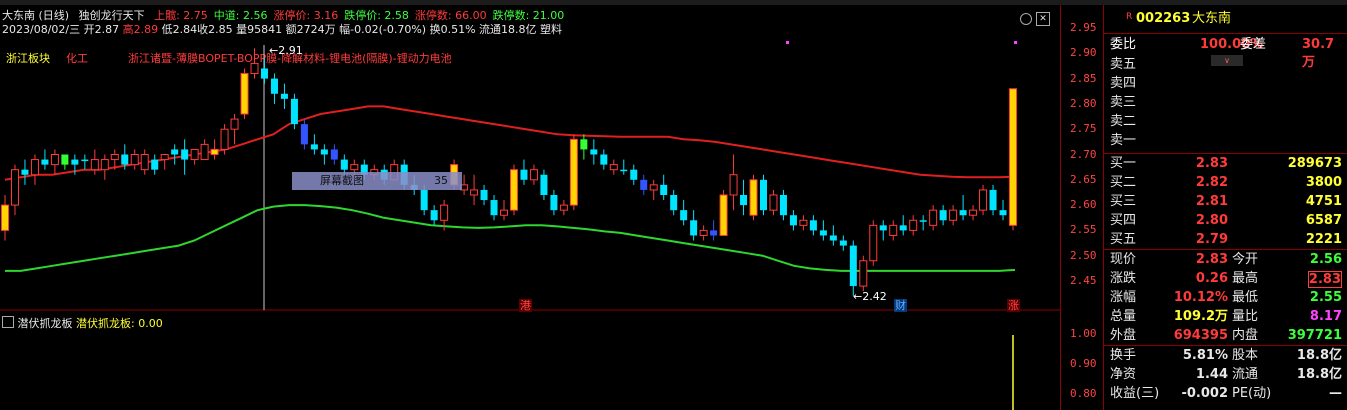  What do you see at coordinates (1323, 201) in the screenshot?
I see `bid-volume: 4751` at bounding box center [1323, 201].